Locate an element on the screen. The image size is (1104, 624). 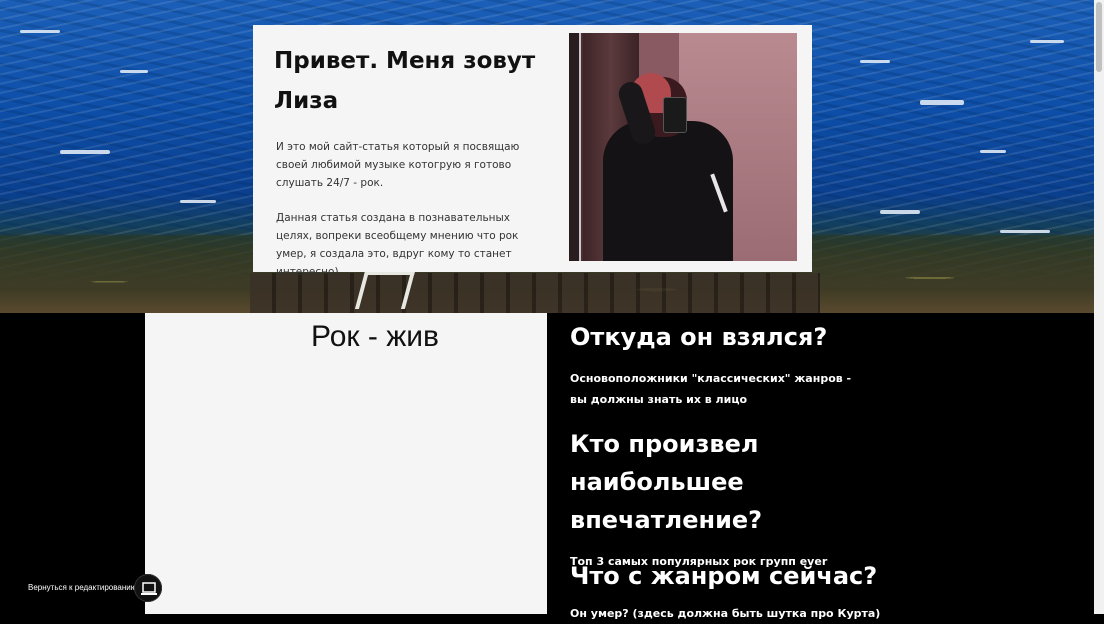
selfie-photo is located at coordinates (683, 147).